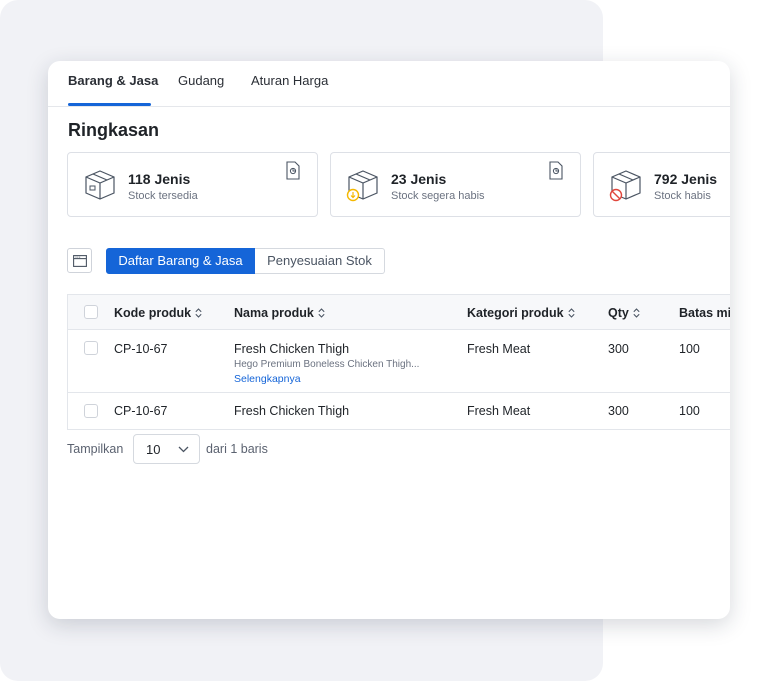 The height and width of the screenshot is (688, 768). What do you see at coordinates (163, 196) in the screenshot?
I see `stat-label: Stock tersedia` at bounding box center [163, 196].